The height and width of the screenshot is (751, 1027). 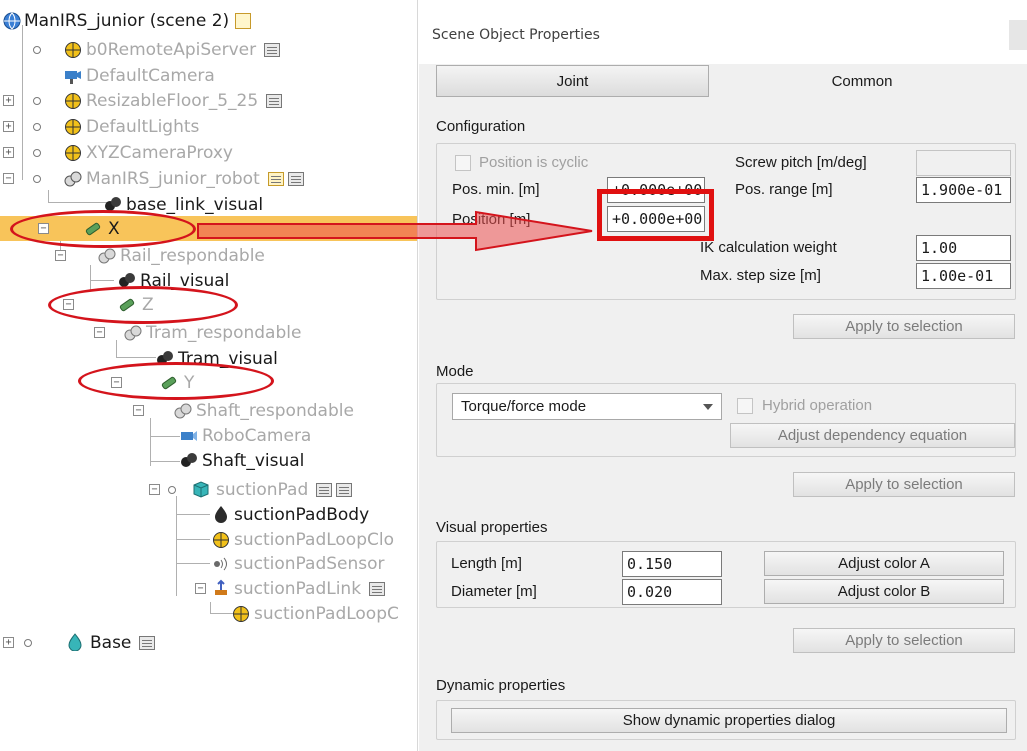 I want to click on apply-visual-button: Apply to selection, so click(x=904, y=640).